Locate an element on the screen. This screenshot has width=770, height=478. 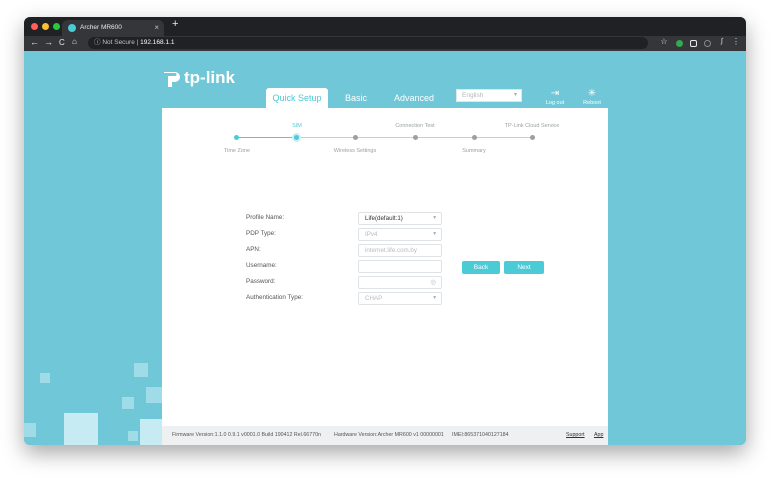
security-label: Not Secure is located at coordinates (118, 42).